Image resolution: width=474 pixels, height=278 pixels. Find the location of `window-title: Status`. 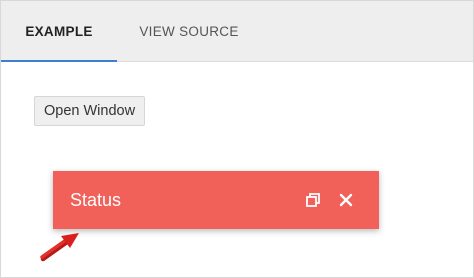

window-title: Status is located at coordinates (96, 200).